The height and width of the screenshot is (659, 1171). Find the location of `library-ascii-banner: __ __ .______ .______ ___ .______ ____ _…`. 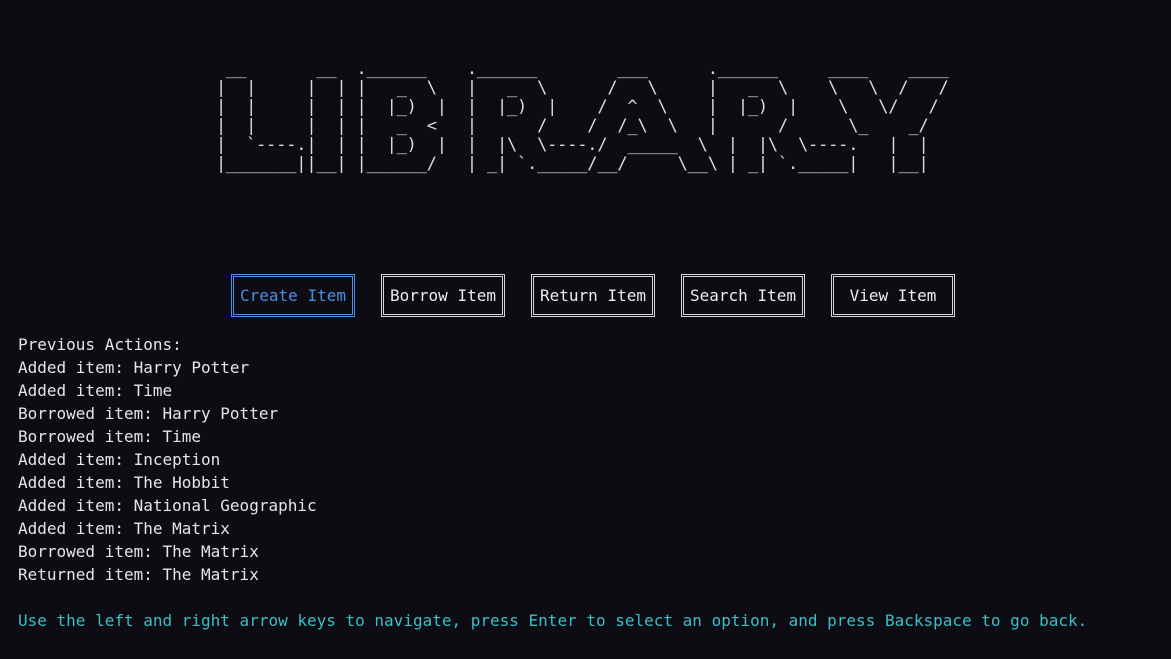

library-ascii-banner: __ __ .______ .______ ___ .______ ____ _… is located at coordinates (582, 116).